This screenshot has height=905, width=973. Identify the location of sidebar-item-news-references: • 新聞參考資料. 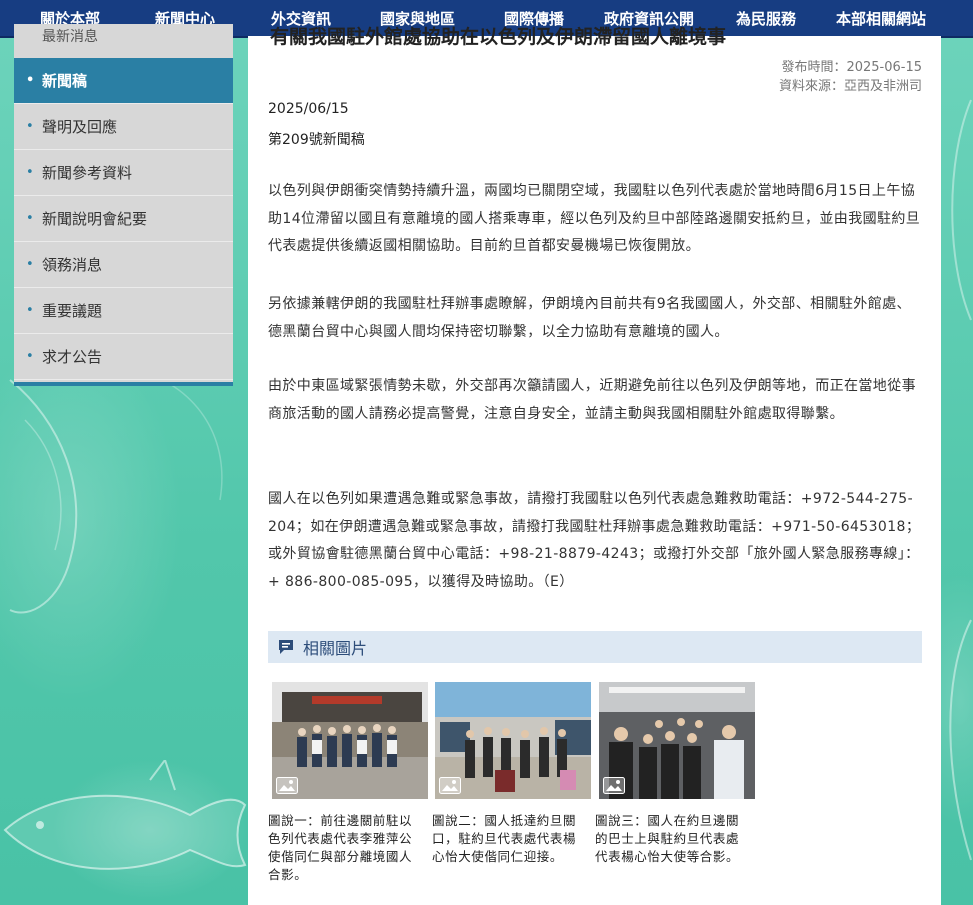
(123, 173).